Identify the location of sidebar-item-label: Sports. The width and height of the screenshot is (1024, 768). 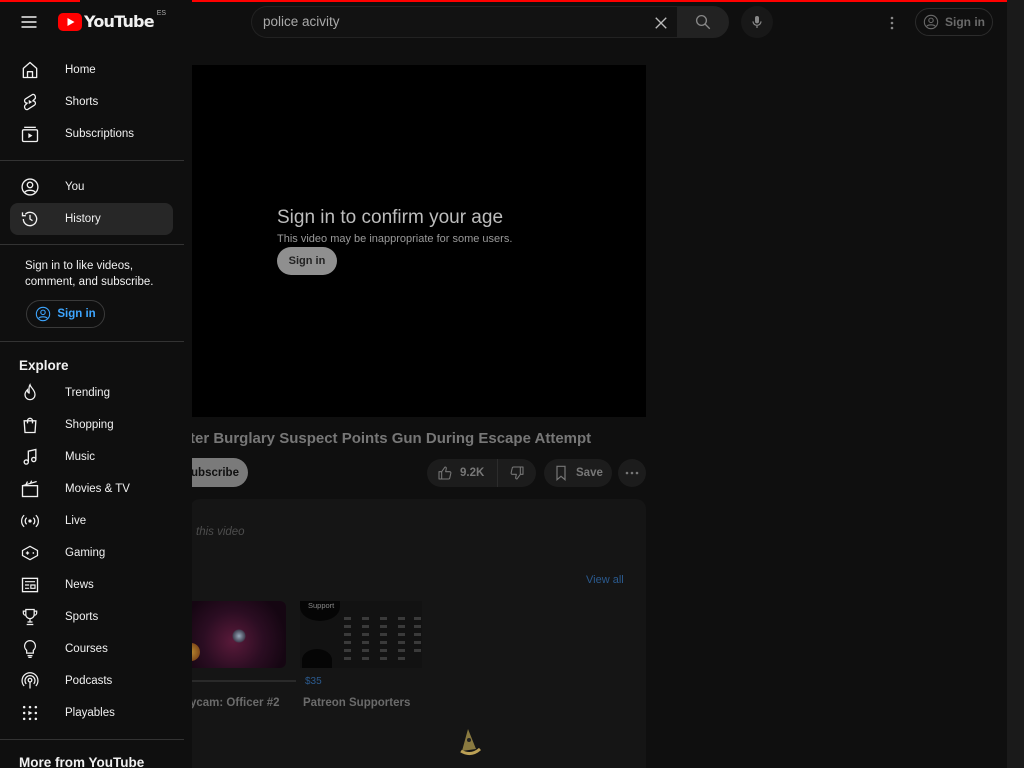
(82, 617).